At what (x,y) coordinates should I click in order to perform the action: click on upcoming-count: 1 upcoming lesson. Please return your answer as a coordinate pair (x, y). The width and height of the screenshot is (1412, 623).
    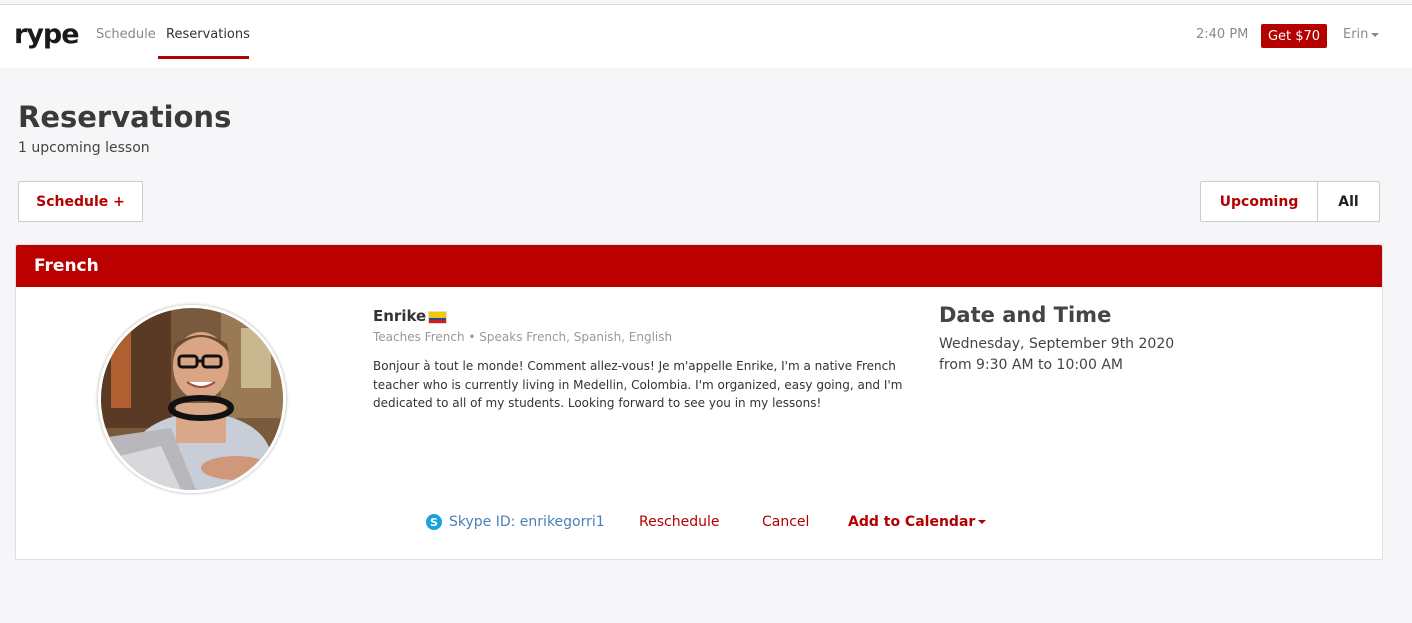
    Looking at the image, I should click on (84, 148).